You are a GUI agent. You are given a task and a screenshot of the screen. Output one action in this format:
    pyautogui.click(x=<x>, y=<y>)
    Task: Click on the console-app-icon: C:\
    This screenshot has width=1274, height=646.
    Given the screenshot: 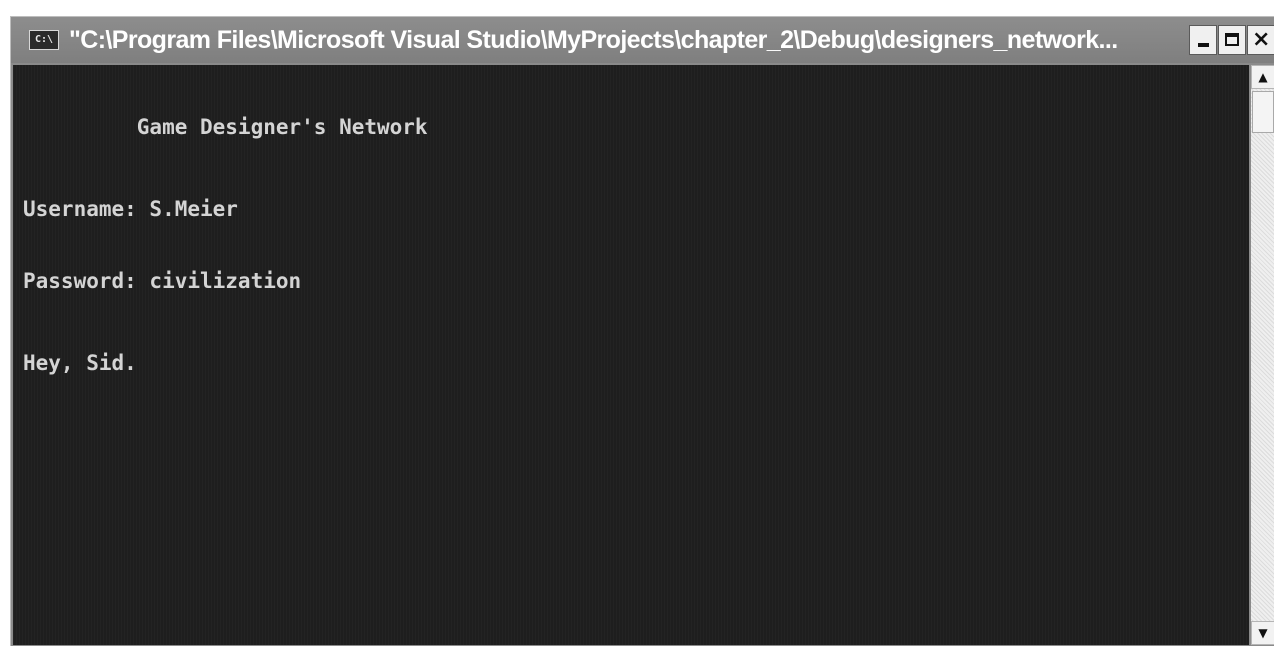 What is the action you would take?
    pyautogui.click(x=44, y=40)
    